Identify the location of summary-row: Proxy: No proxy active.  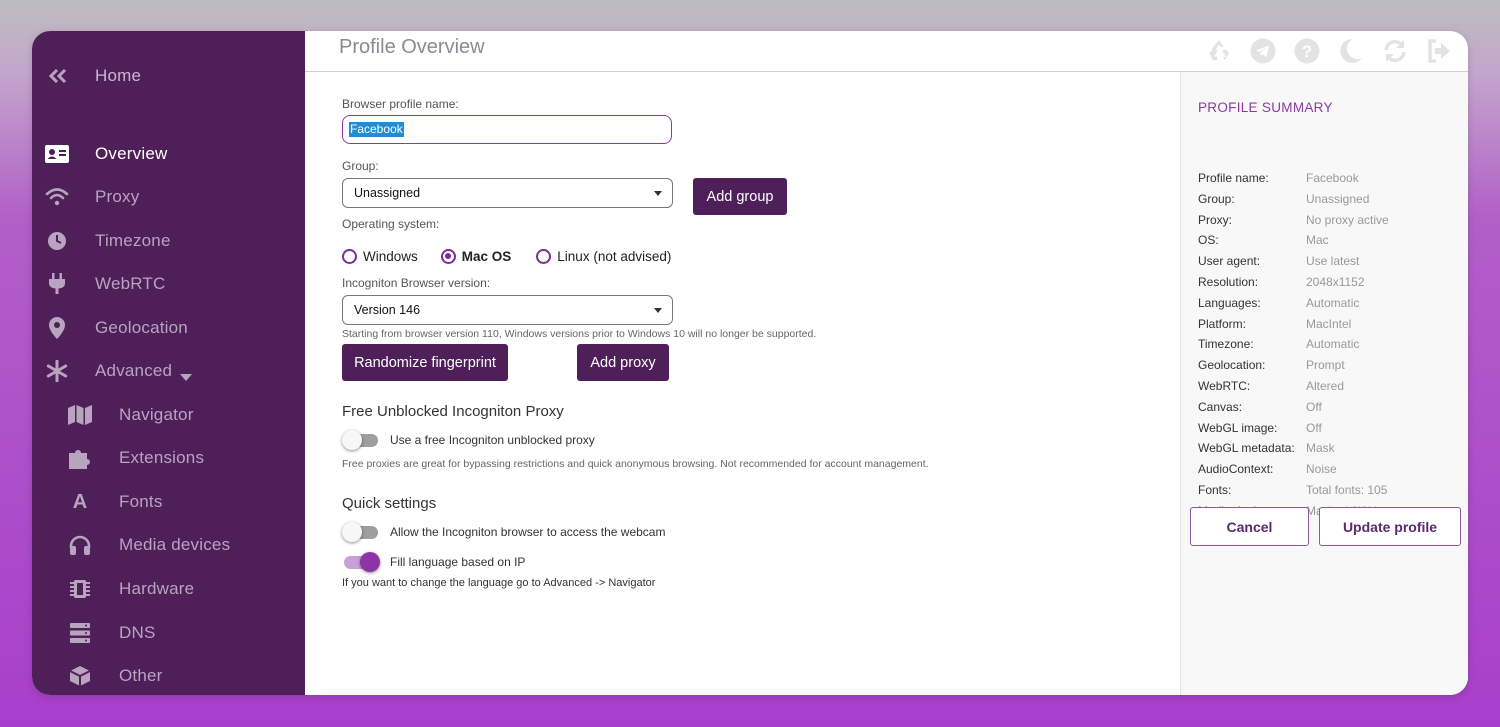
(1333, 222).